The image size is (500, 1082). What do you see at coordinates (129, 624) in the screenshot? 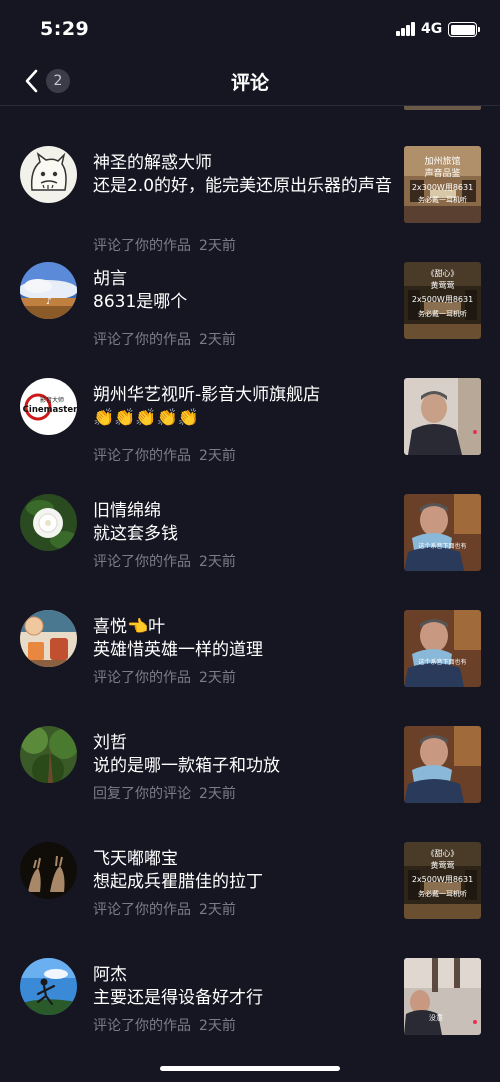
I see `username: 喜悦👈叶` at bounding box center [129, 624].